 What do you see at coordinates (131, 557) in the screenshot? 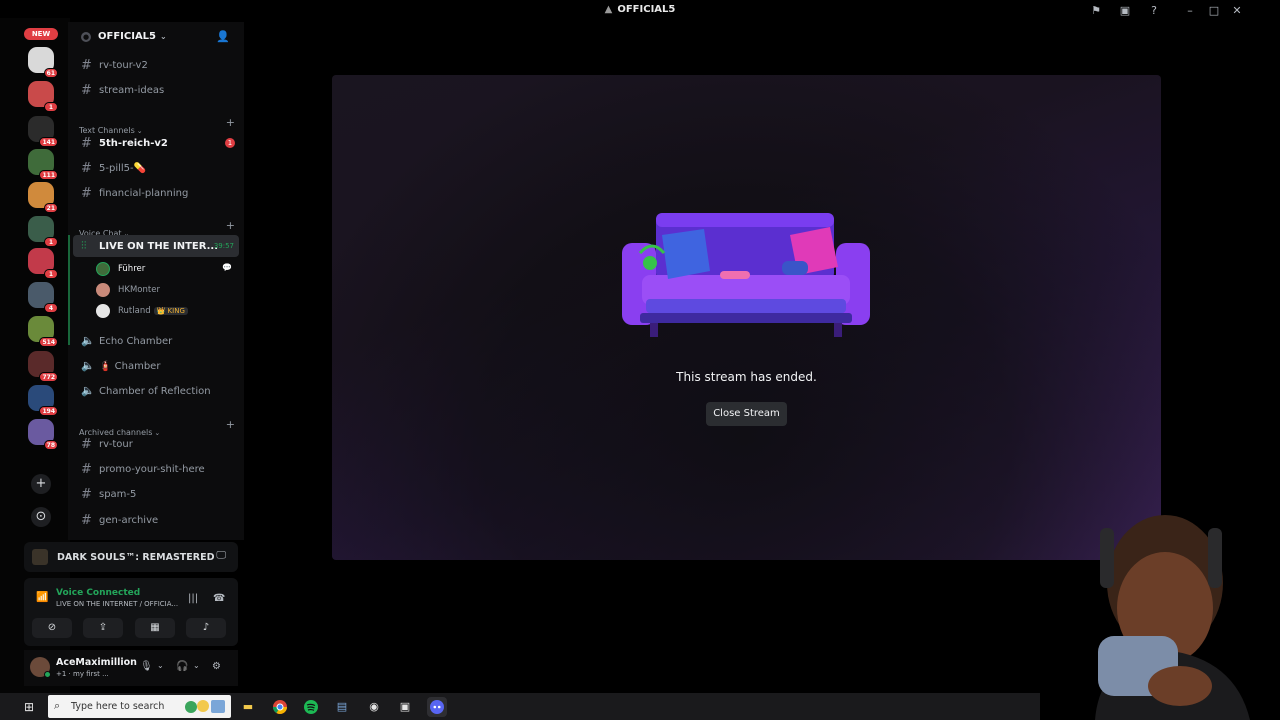
I see `game-activity-panel: DARK SOULS™: REMASTERED 🖵` at bounding box center [131, 557].